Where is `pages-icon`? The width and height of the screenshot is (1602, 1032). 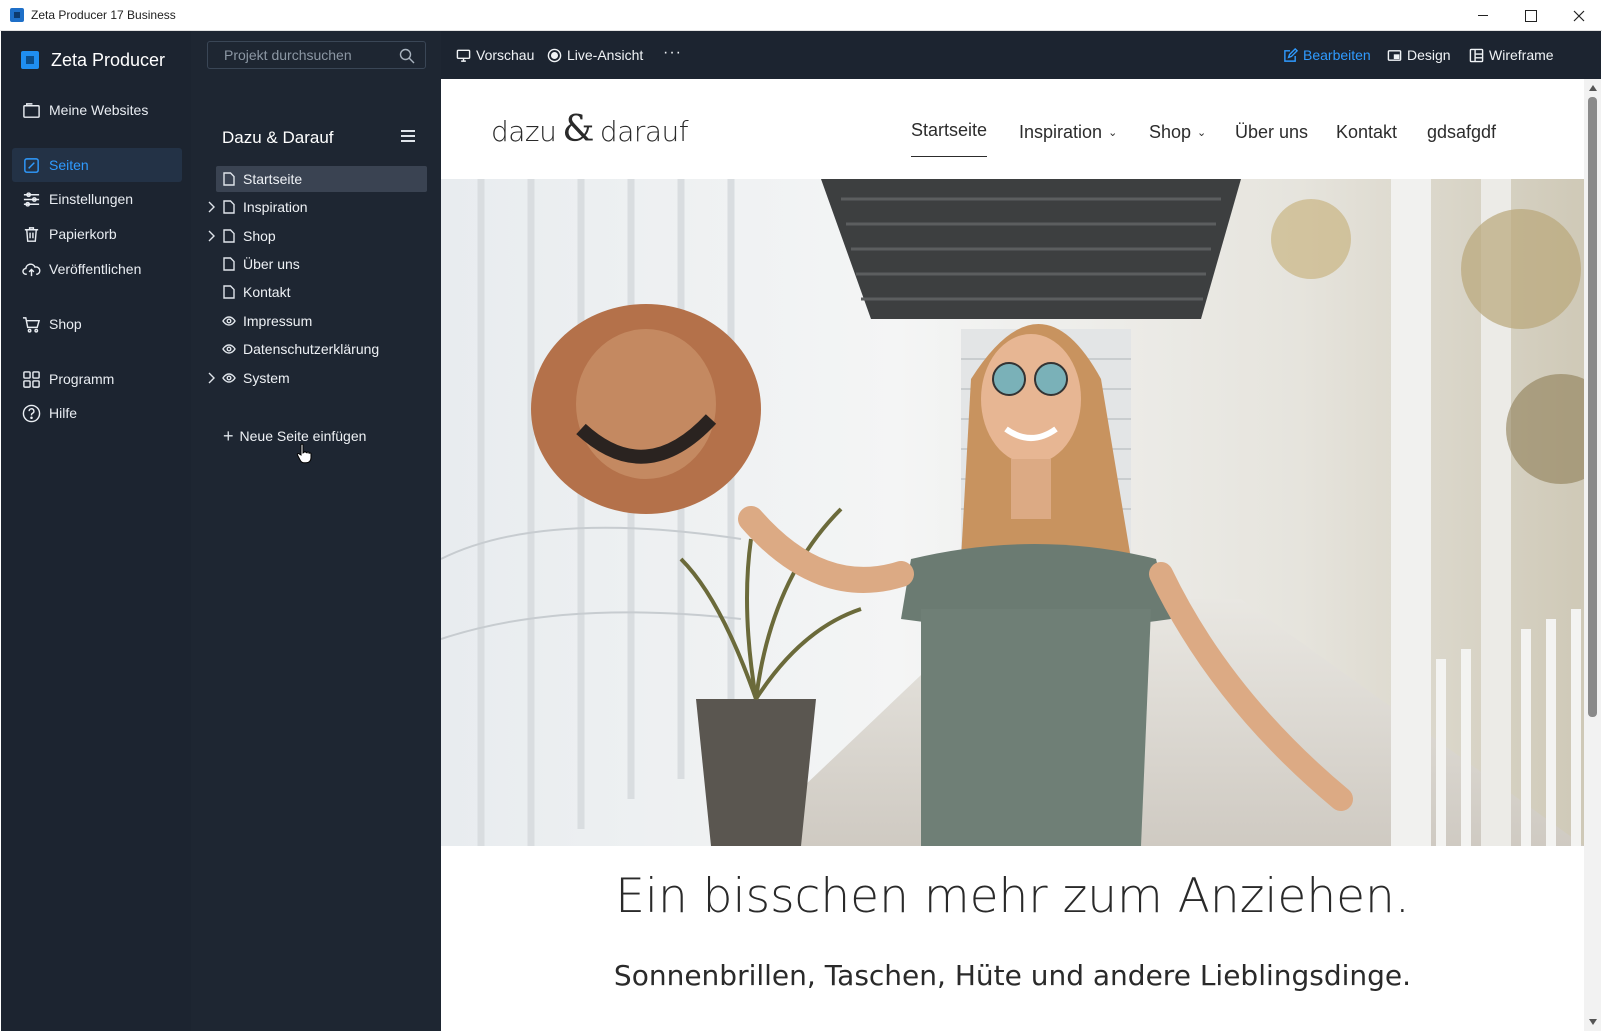
pages-icon is located at coordinates (31, 165).